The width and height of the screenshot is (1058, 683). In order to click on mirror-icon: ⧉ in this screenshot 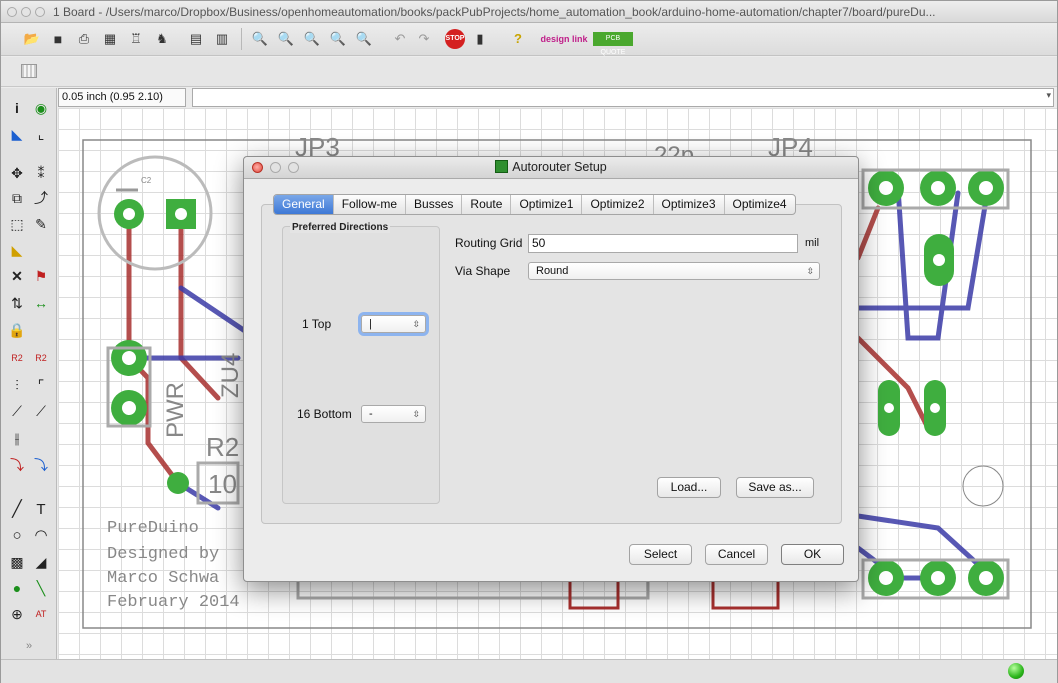, I will do `click(17, 198)`.